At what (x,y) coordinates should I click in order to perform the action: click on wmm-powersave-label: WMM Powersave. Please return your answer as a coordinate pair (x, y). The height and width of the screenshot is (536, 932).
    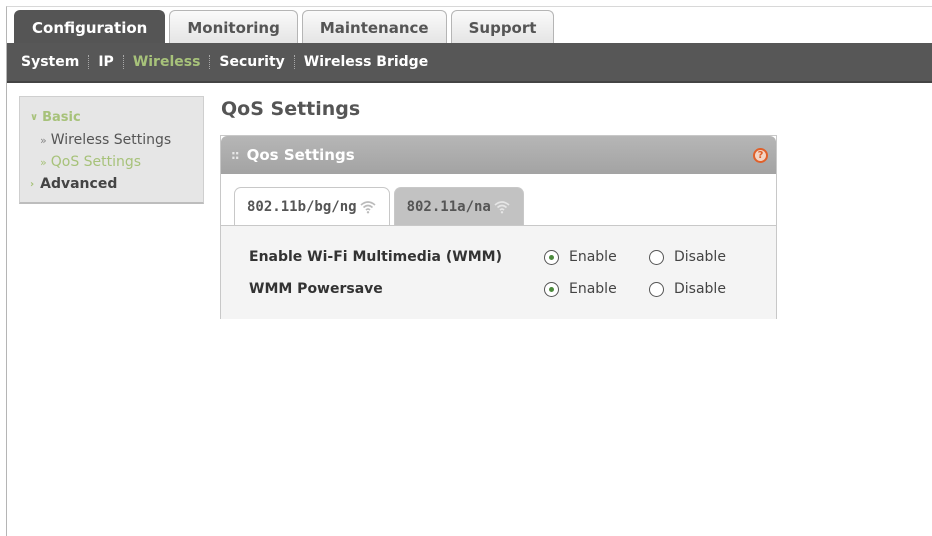
    Looking at the image, I should click on (316, 289).